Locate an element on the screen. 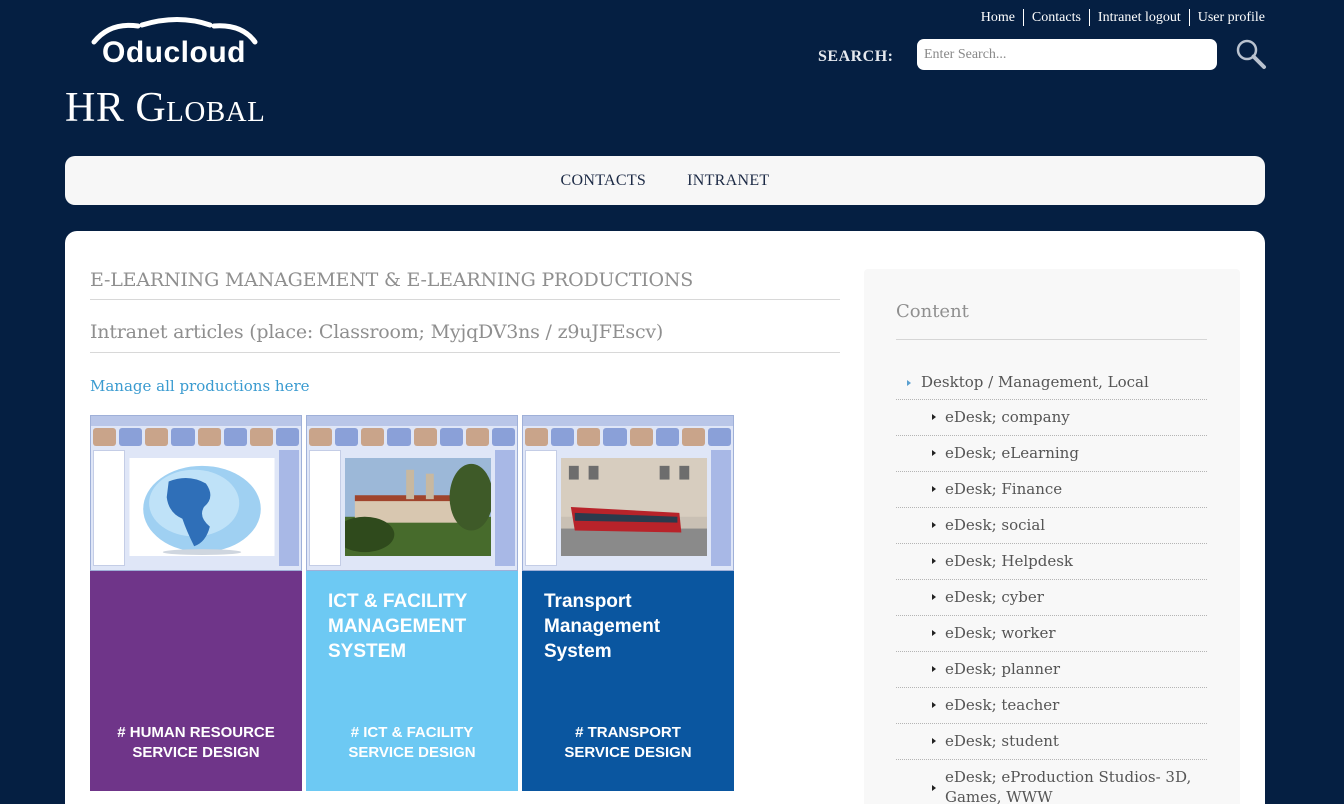 This screenshot has width=1344, height=804. tile-footer-line1: # TRANSPORT is located at coordinates (628, 732).